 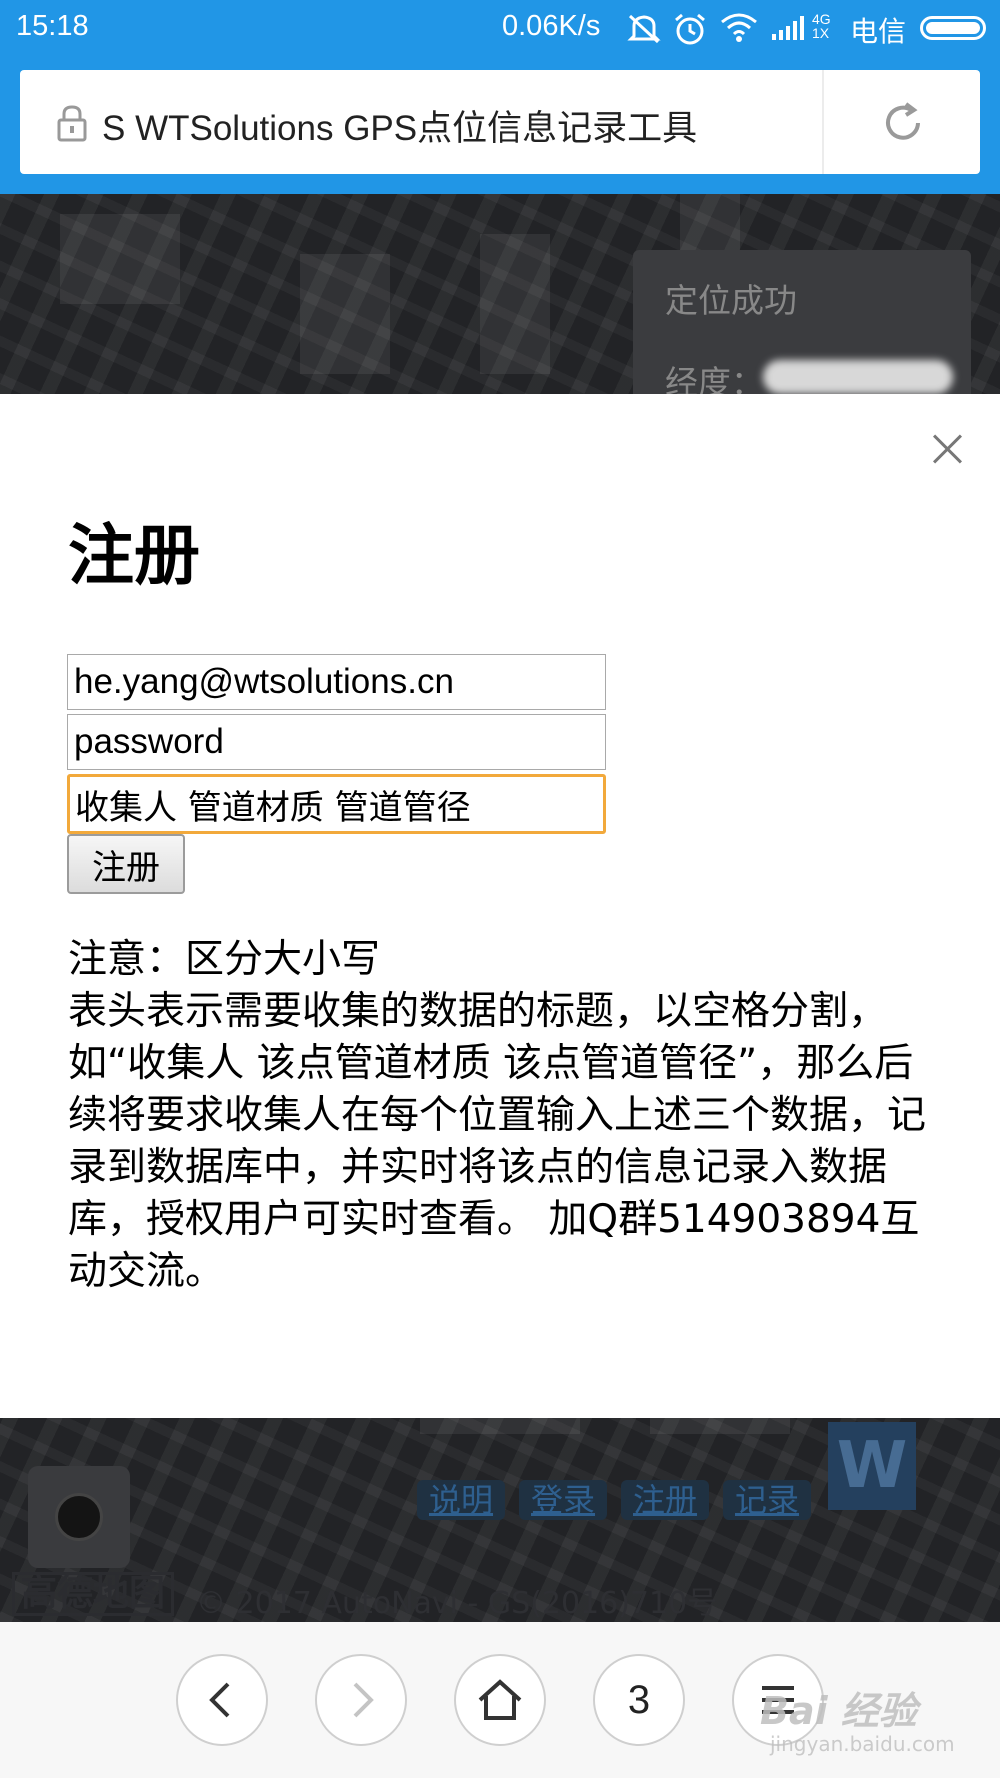 What do you see at coordinates (731, 300) in the screenshot?
I see `geolocation-status: 定位成功` at bounding box center [731, 300].